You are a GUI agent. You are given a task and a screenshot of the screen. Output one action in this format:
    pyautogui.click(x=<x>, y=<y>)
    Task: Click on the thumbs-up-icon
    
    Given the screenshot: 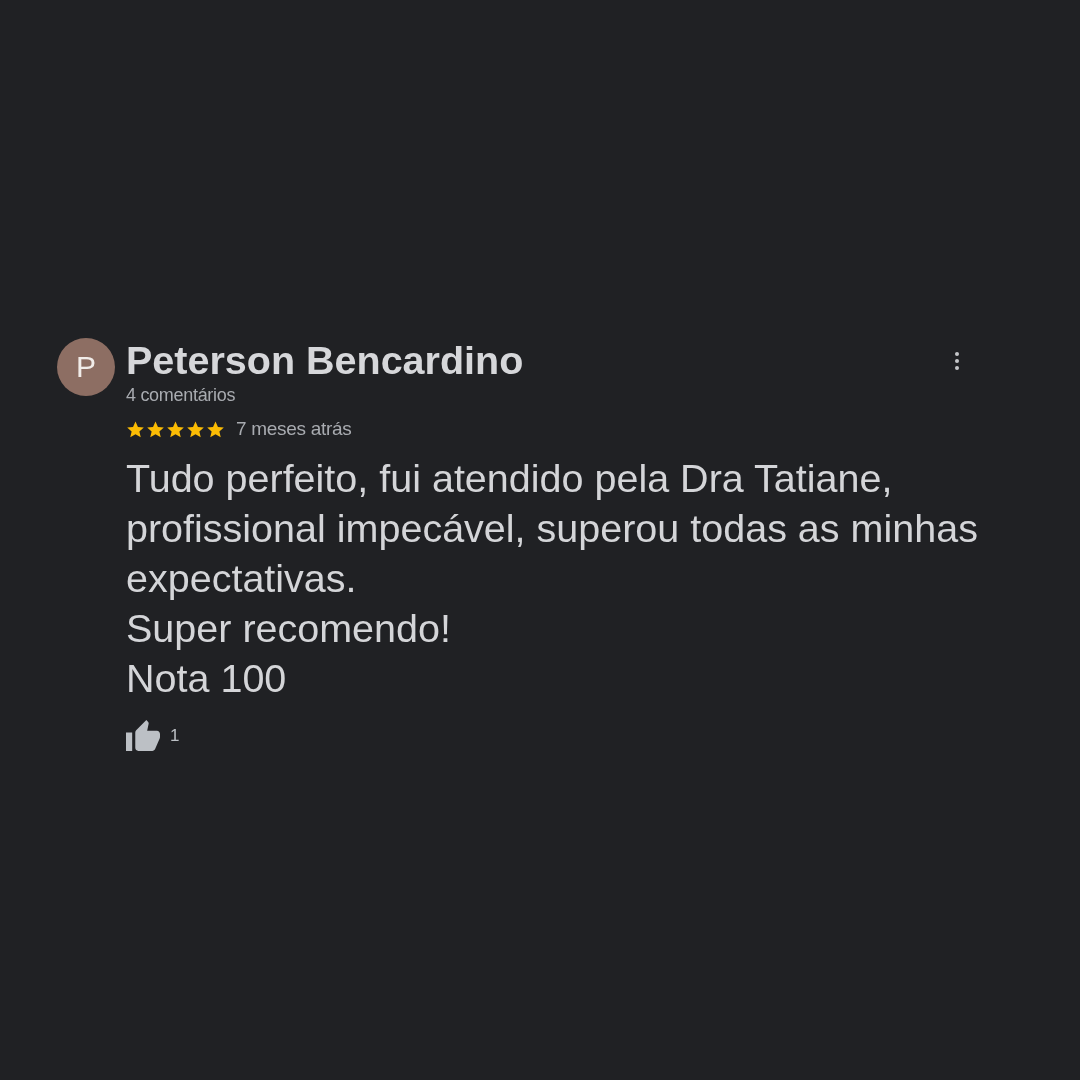 What is the action you would take?
    pyautogui.click(x=143, y=735)
    